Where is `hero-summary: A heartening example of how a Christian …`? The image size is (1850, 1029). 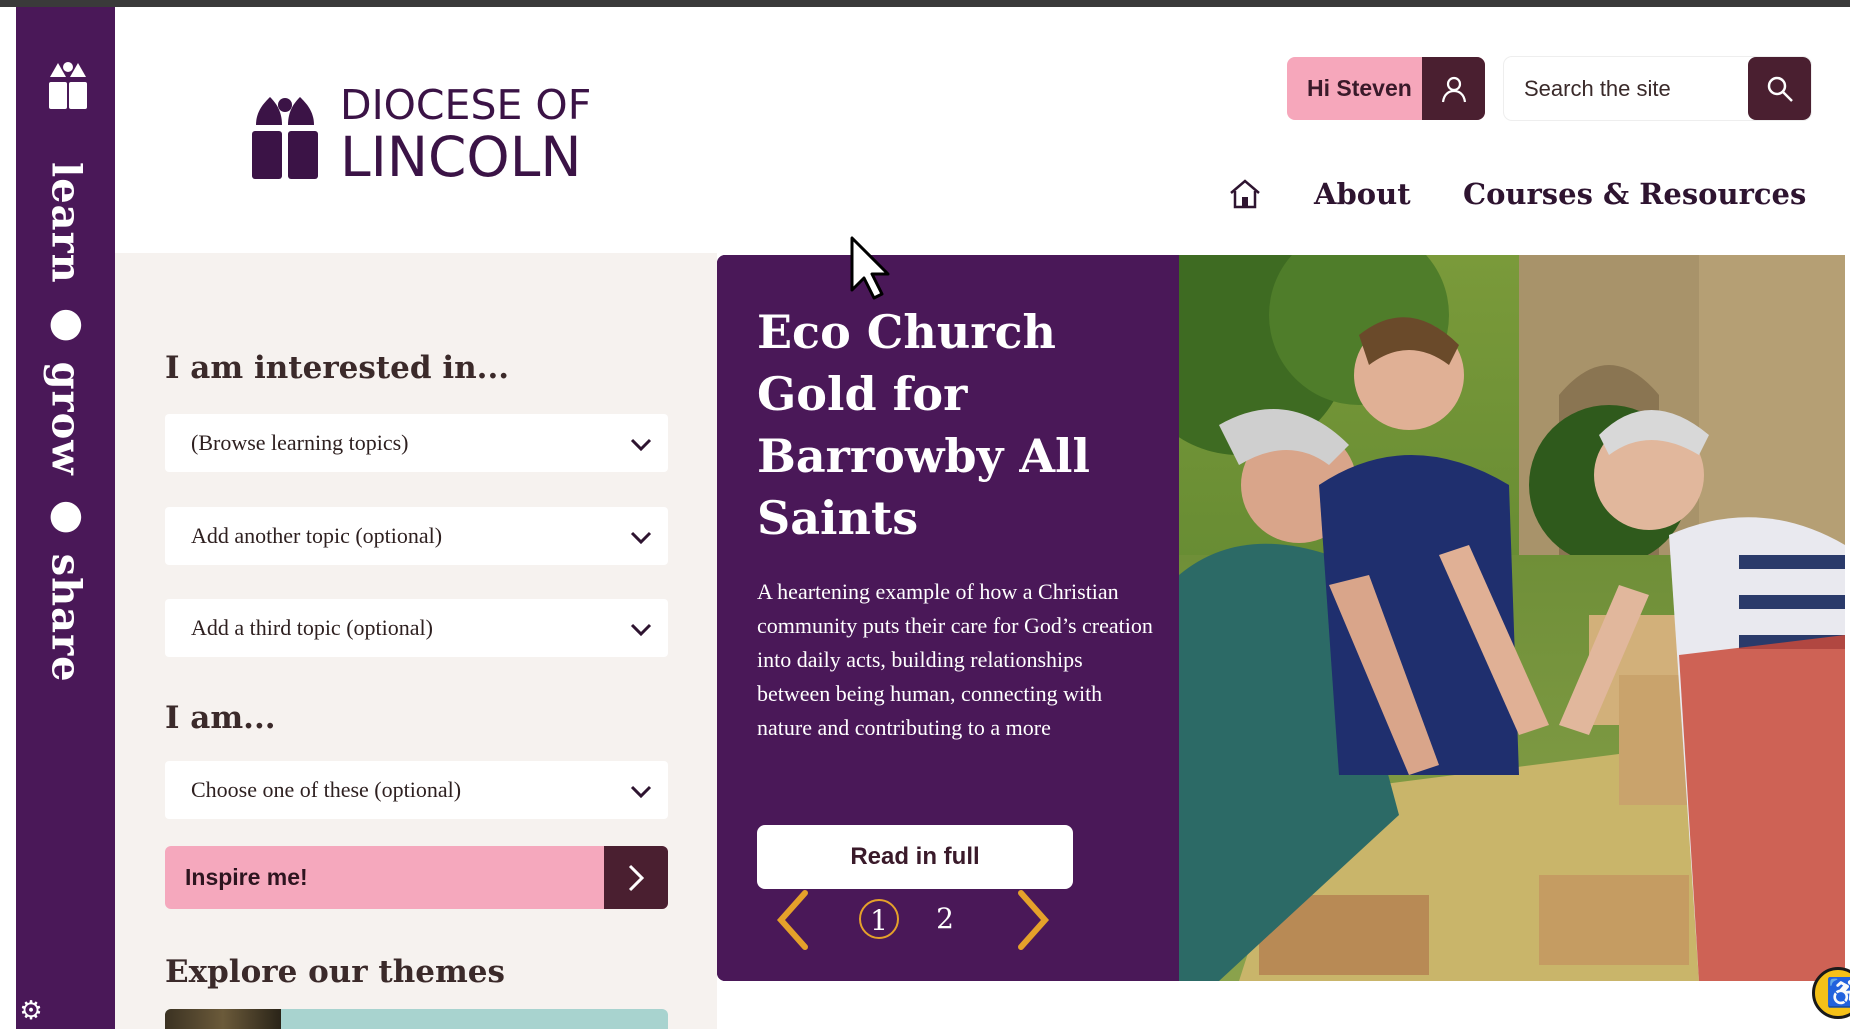
hero-summary: A heartening example of how a Christian … is located at coordinates (955, 659).